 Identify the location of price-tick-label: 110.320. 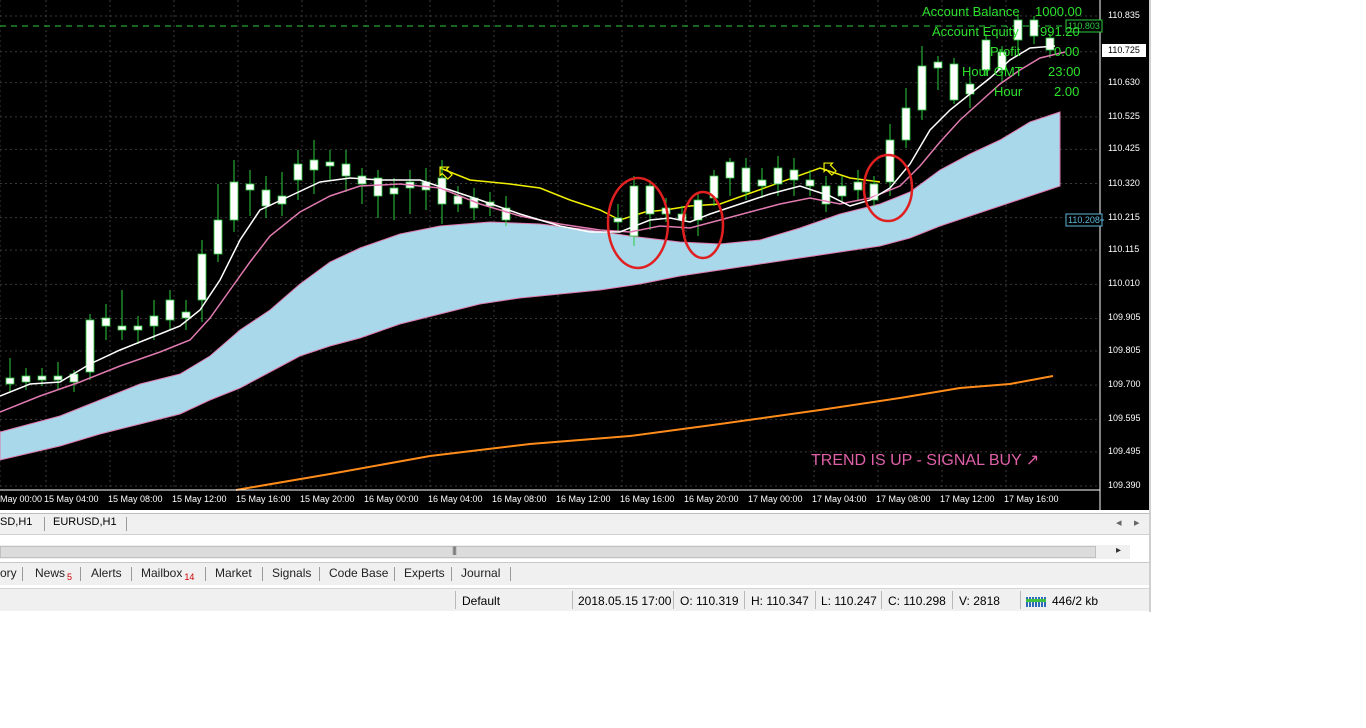
(1124, 182).